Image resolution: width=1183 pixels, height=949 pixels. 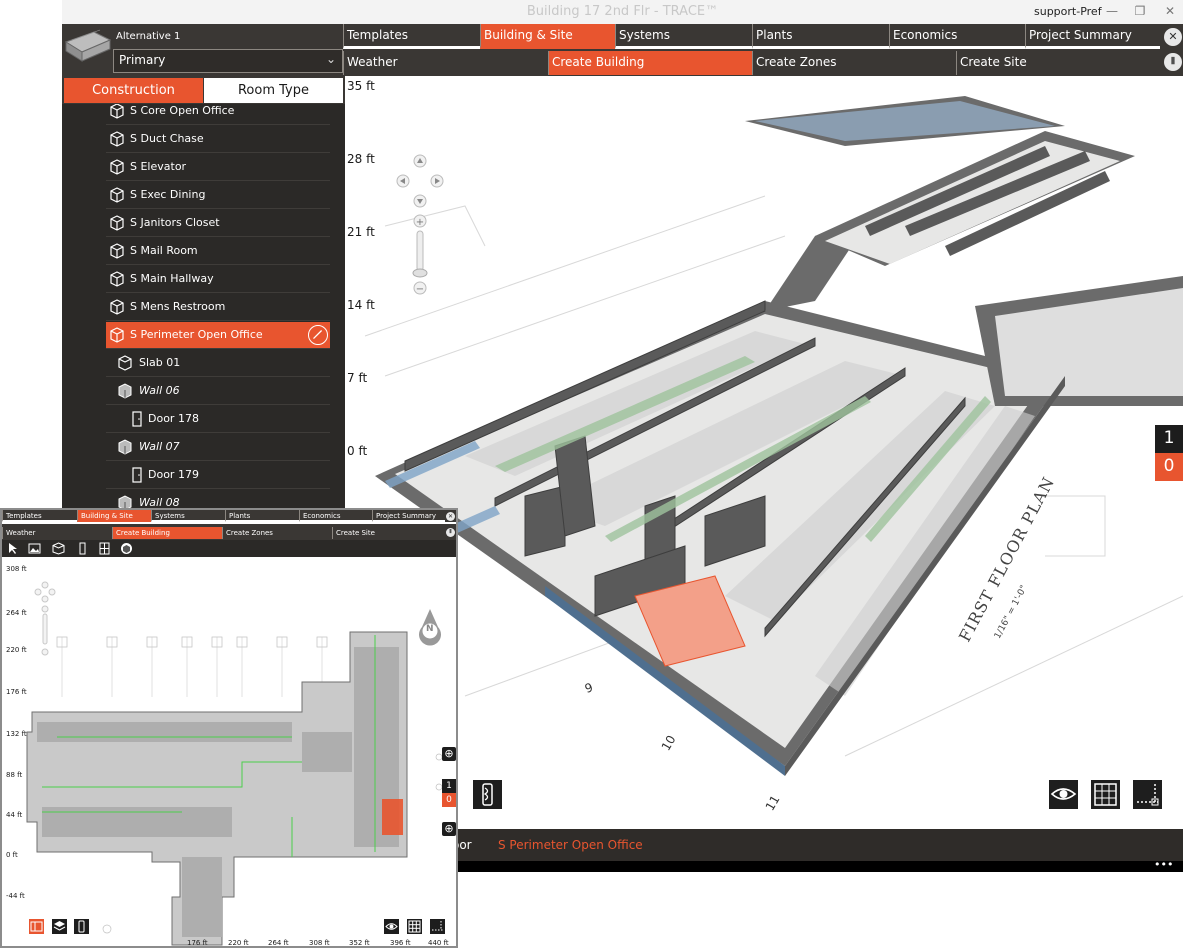 What do you see at coordinates (278, 943) in the screenshot?
I see `x-axis-label: 264 ft` at bounding box center [278, 943].